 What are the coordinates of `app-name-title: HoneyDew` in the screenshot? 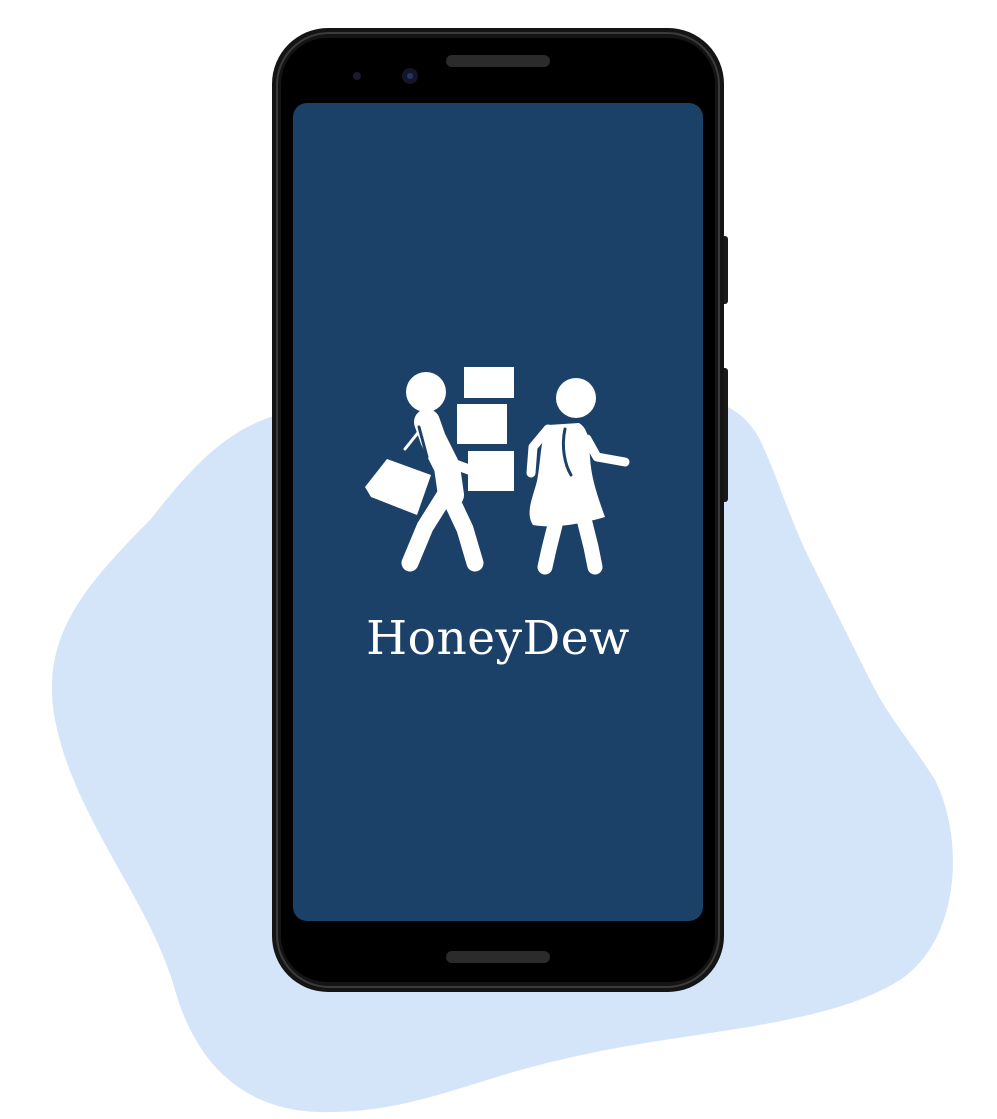 It's located at (498, 638).